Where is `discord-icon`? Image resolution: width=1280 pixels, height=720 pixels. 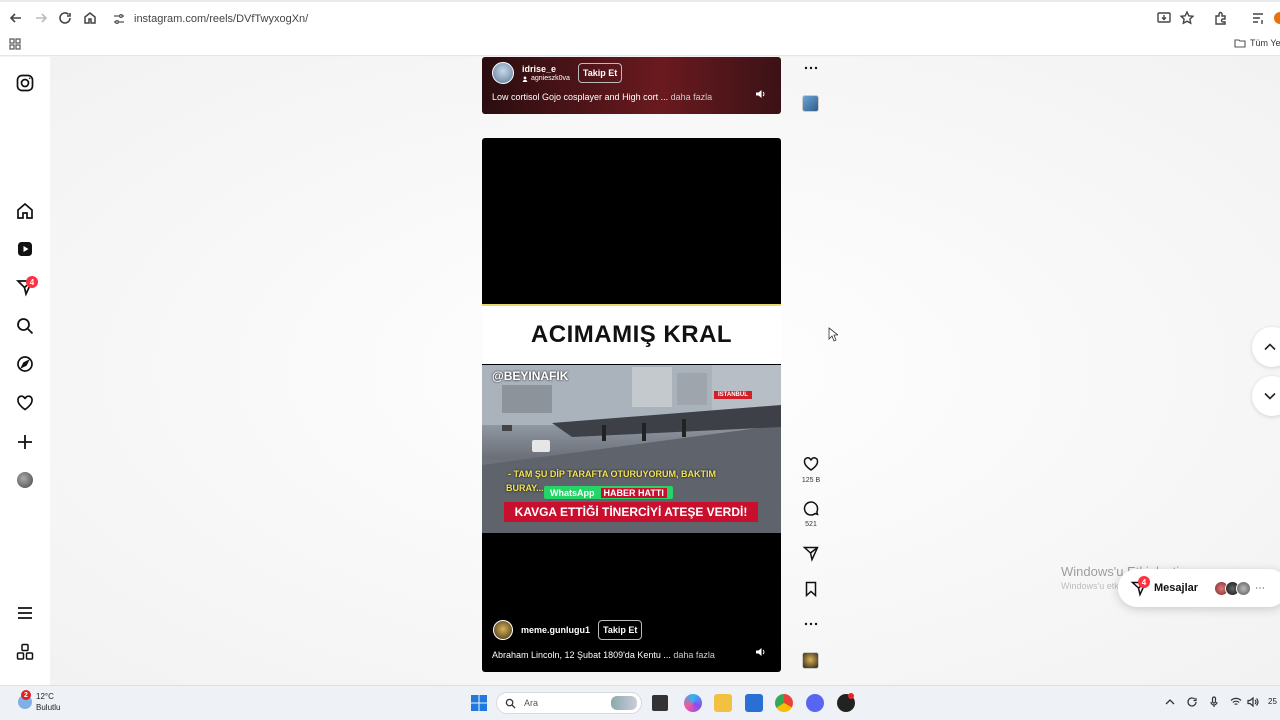
discord-icon is located at coordinates (815, 703).